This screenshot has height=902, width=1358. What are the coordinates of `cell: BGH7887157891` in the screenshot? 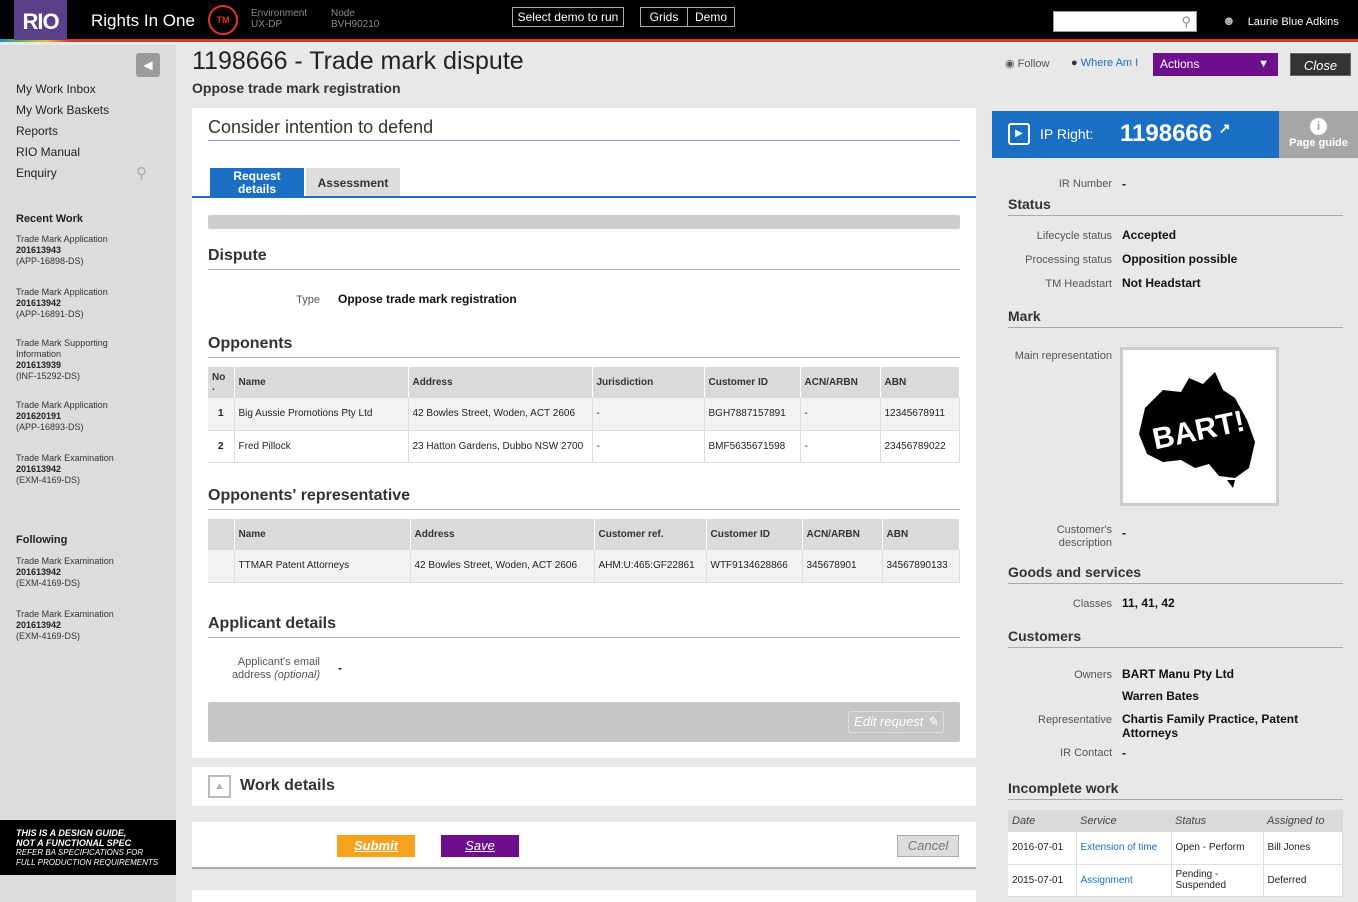 It's located at (752, 414).